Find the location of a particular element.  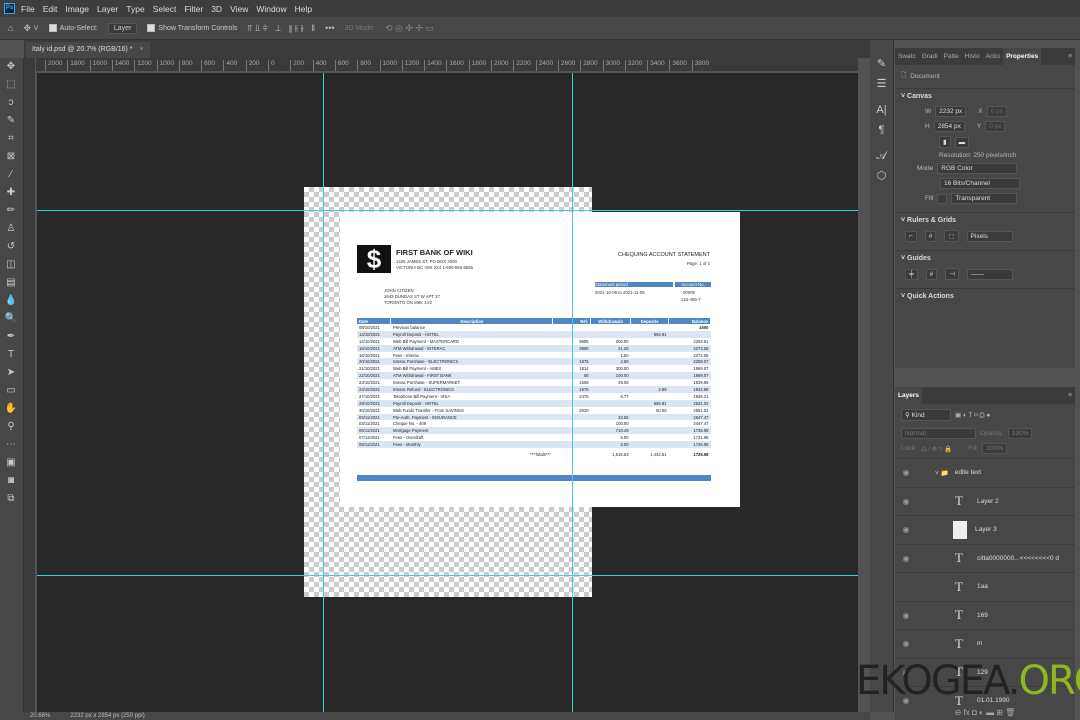

3d-tools-icons: ⟲ ◎ ✣ ✢ ▭ is located at coordinates (409, 28).